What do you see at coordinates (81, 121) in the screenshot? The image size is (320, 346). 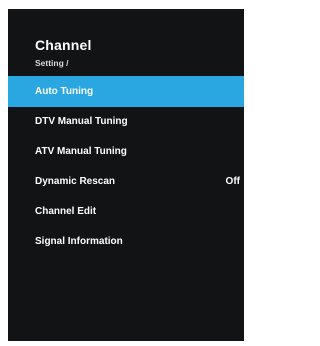 I see `menu-item-label: DTV Manual Tuning` at bounding box center [81, 121].